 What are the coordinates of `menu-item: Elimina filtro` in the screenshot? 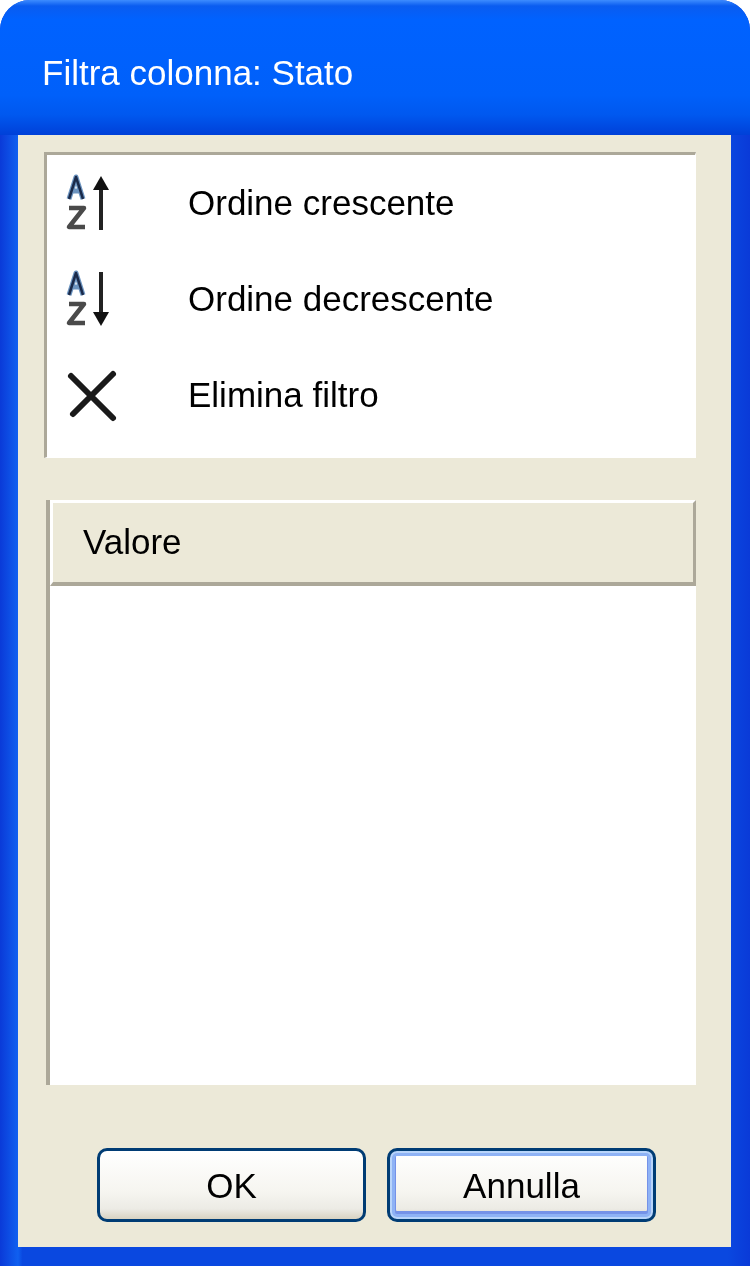 It's located at (371, 395).